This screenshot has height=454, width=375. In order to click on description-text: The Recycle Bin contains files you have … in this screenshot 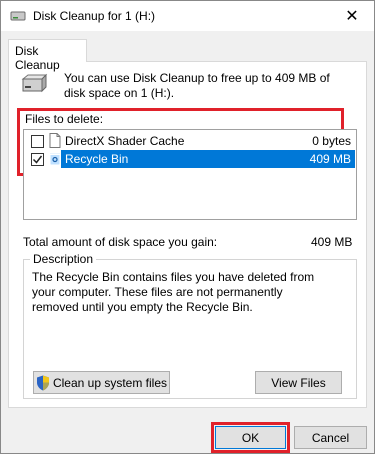, I will do `click(173, 292)`.